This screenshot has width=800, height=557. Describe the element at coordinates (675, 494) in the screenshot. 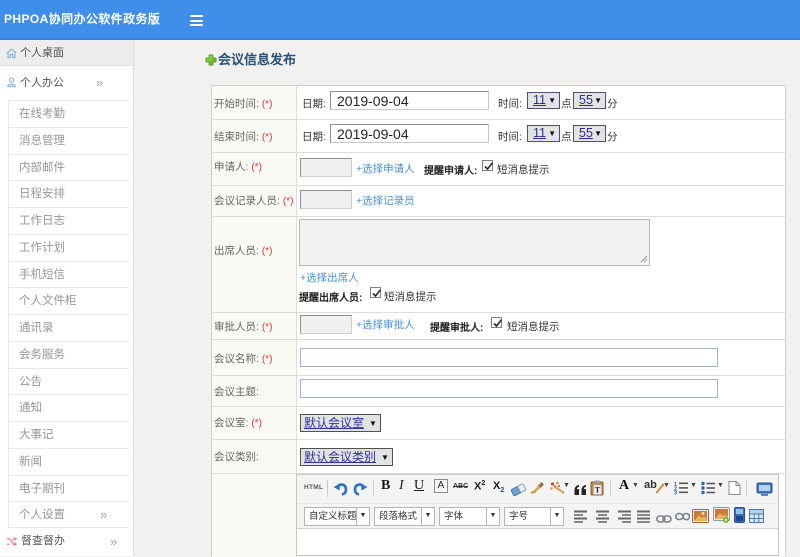

I see `svg-text: 3` at that location.